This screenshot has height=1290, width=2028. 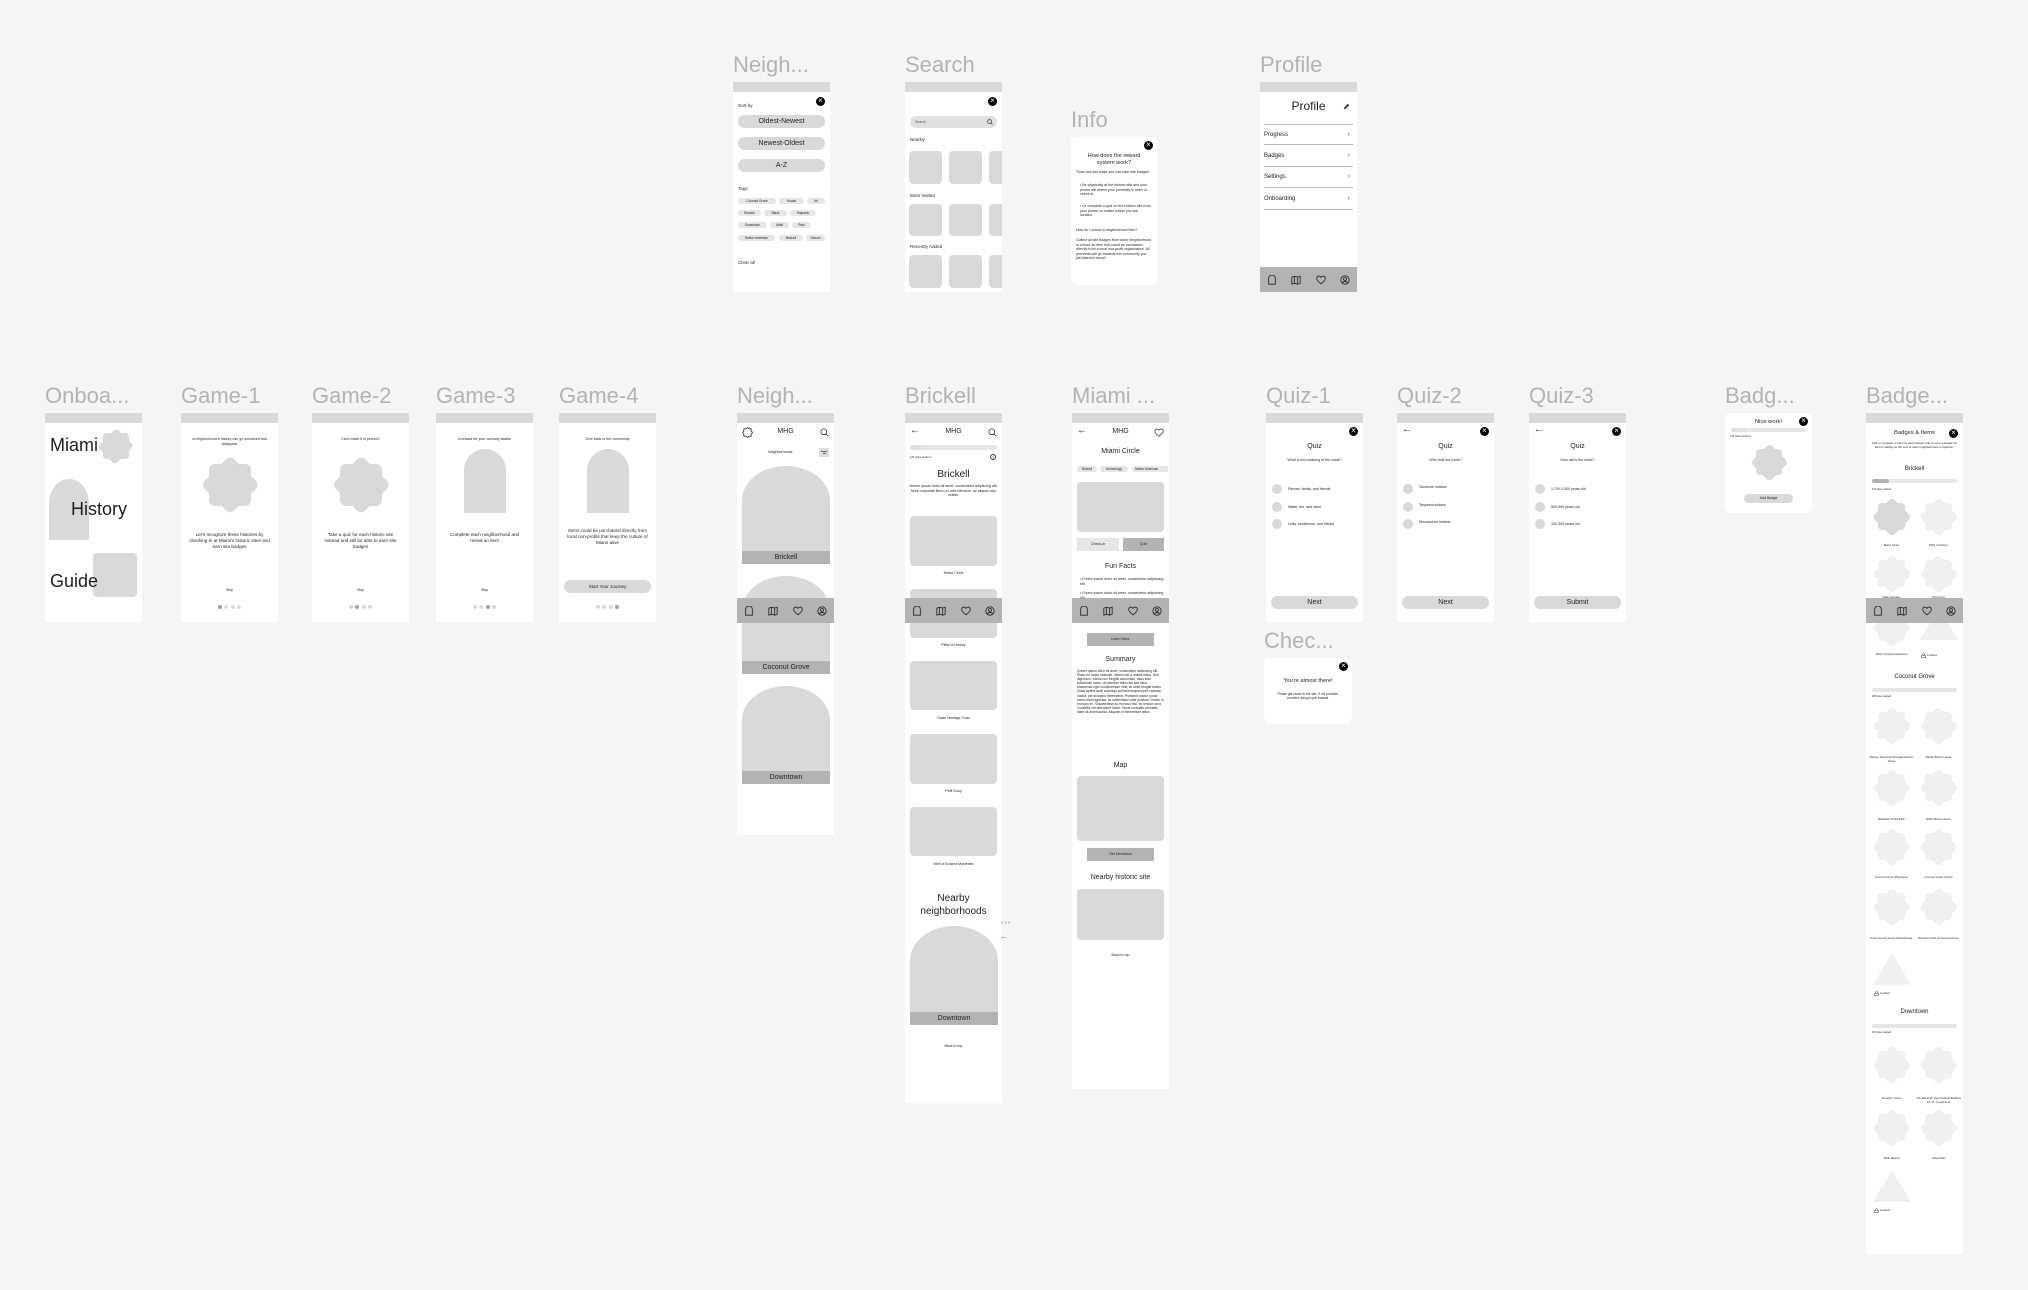 I want to click on answer-label: Seminole indians, so click(x=1432, y=487).